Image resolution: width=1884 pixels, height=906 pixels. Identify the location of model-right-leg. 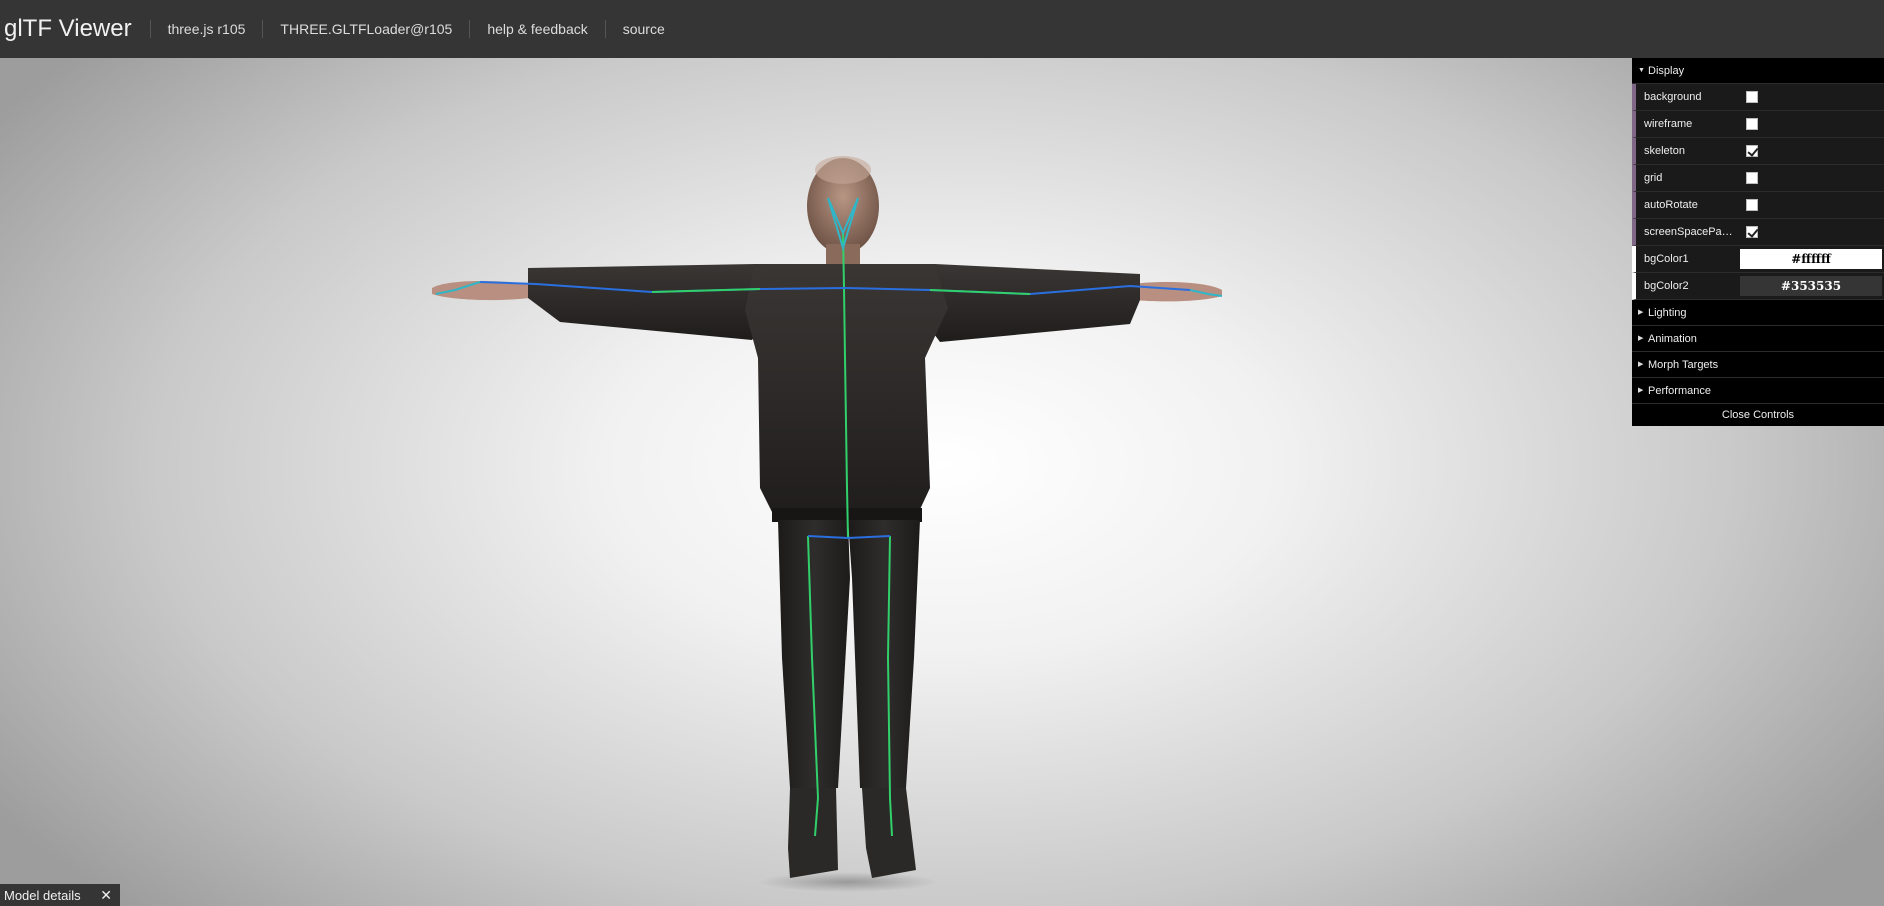
(884, 654).